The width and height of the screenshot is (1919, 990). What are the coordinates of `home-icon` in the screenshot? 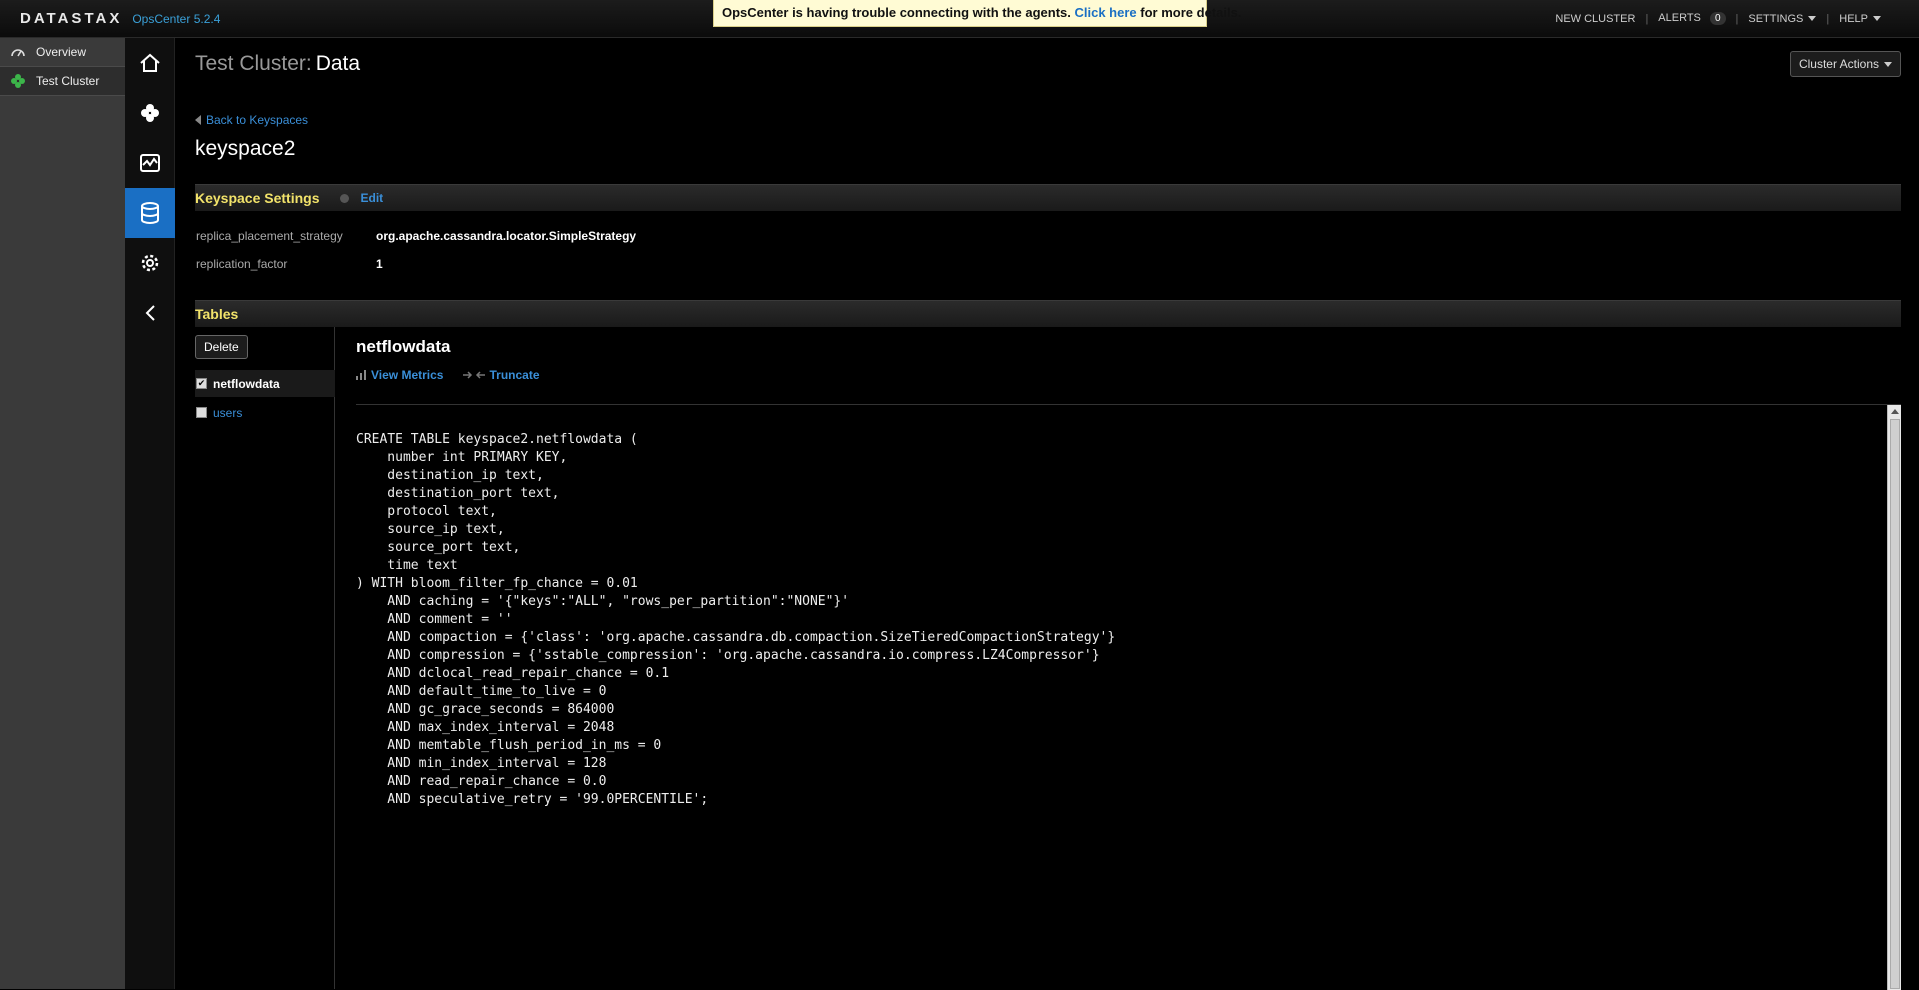 It's located at (150, 62).